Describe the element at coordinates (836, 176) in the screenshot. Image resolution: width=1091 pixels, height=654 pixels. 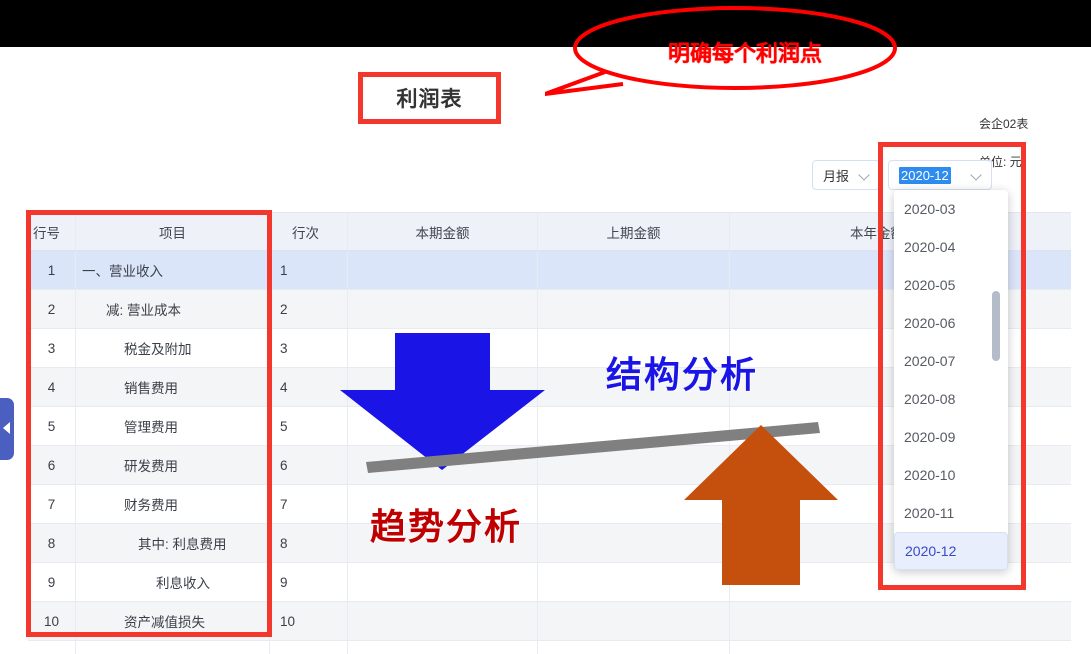
I see `frequency-value: 月报` at that location.